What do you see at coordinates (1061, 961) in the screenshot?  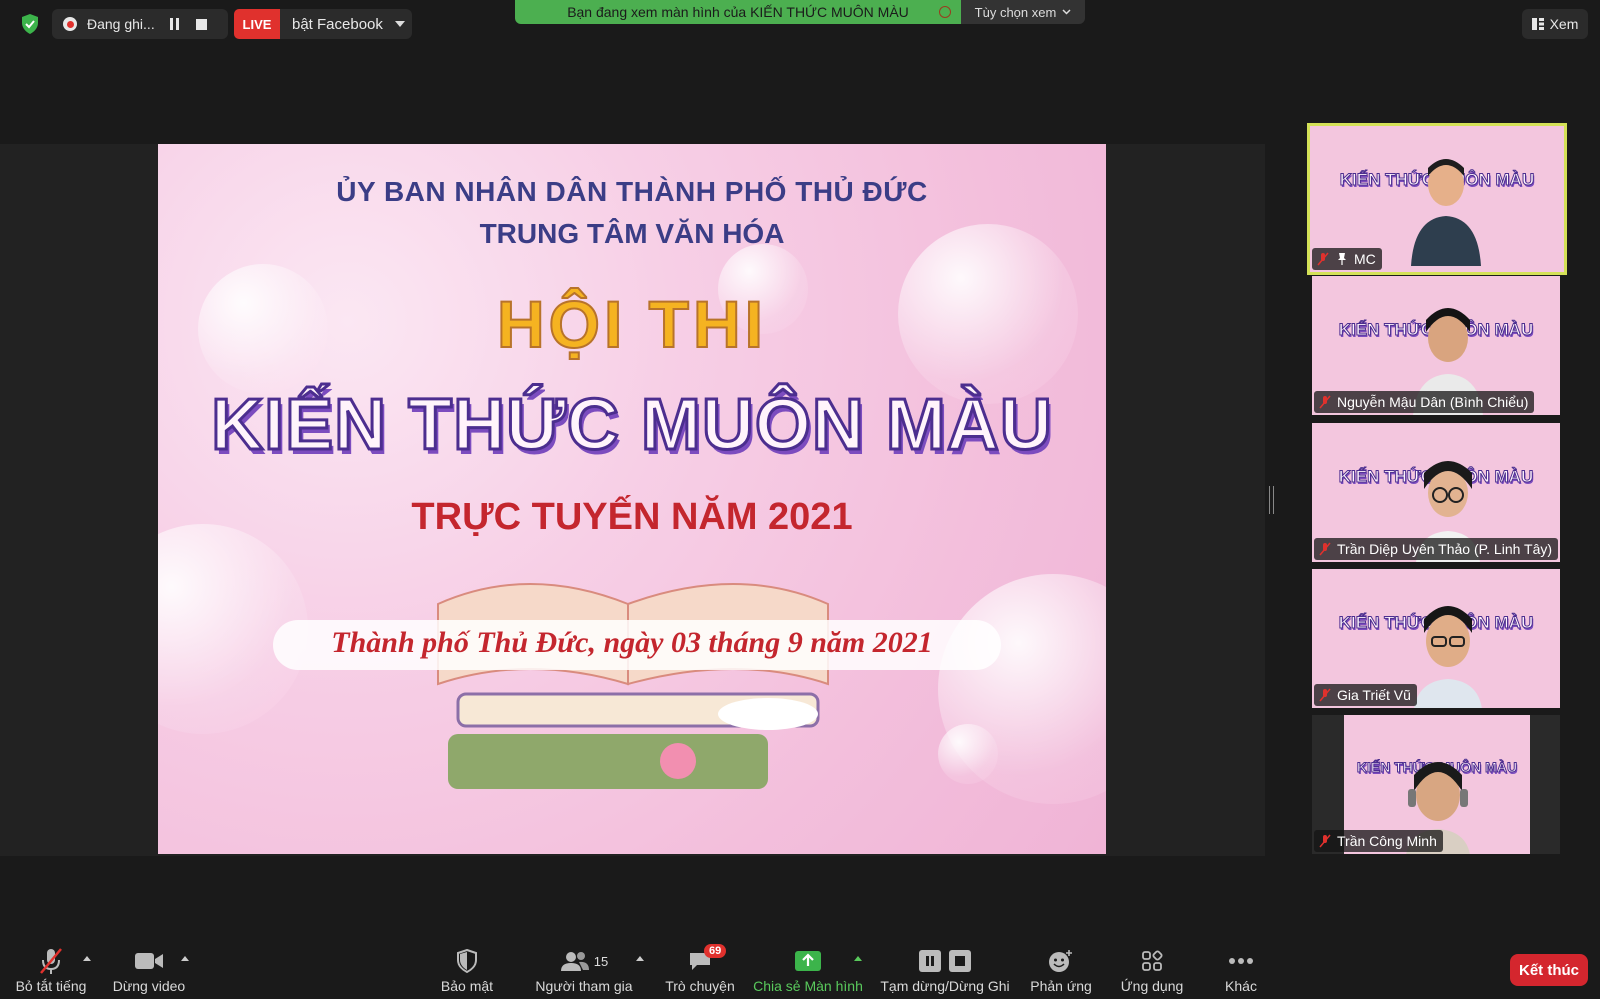 I see `smiley-icon` at bounding box center [1061, 961].